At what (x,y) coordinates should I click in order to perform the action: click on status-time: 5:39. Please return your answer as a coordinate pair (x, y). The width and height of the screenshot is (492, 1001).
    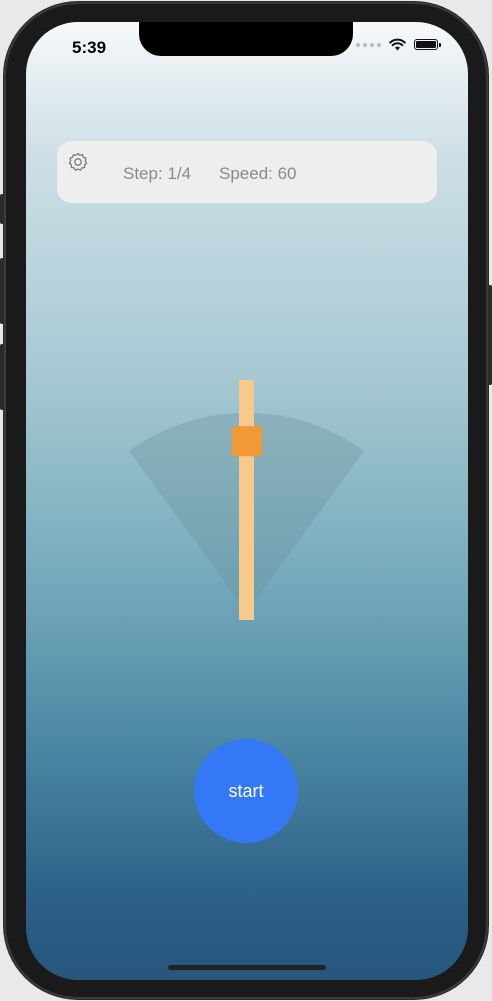
    Looking at the image, I should click on (89, 47).